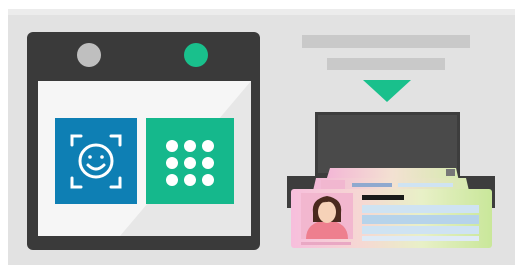  What do you see at coordinates (196, 55) in the screenshot?
I see `indicator-light-right` at bounding box center [196, 55].